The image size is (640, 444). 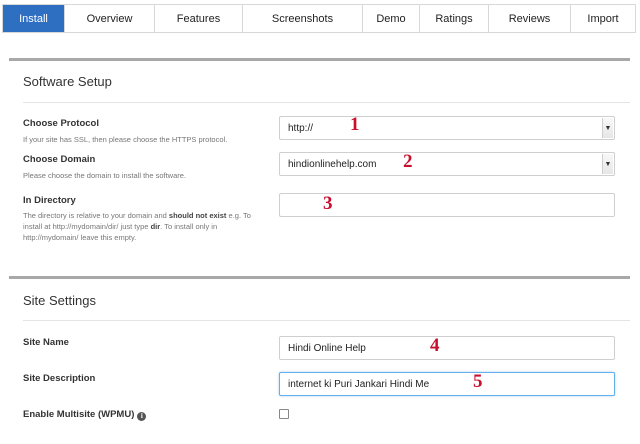 What do you see at coordinates (142, 416) in the screenshot?
I see `info-icon: i` at bounding box center [142, 416].